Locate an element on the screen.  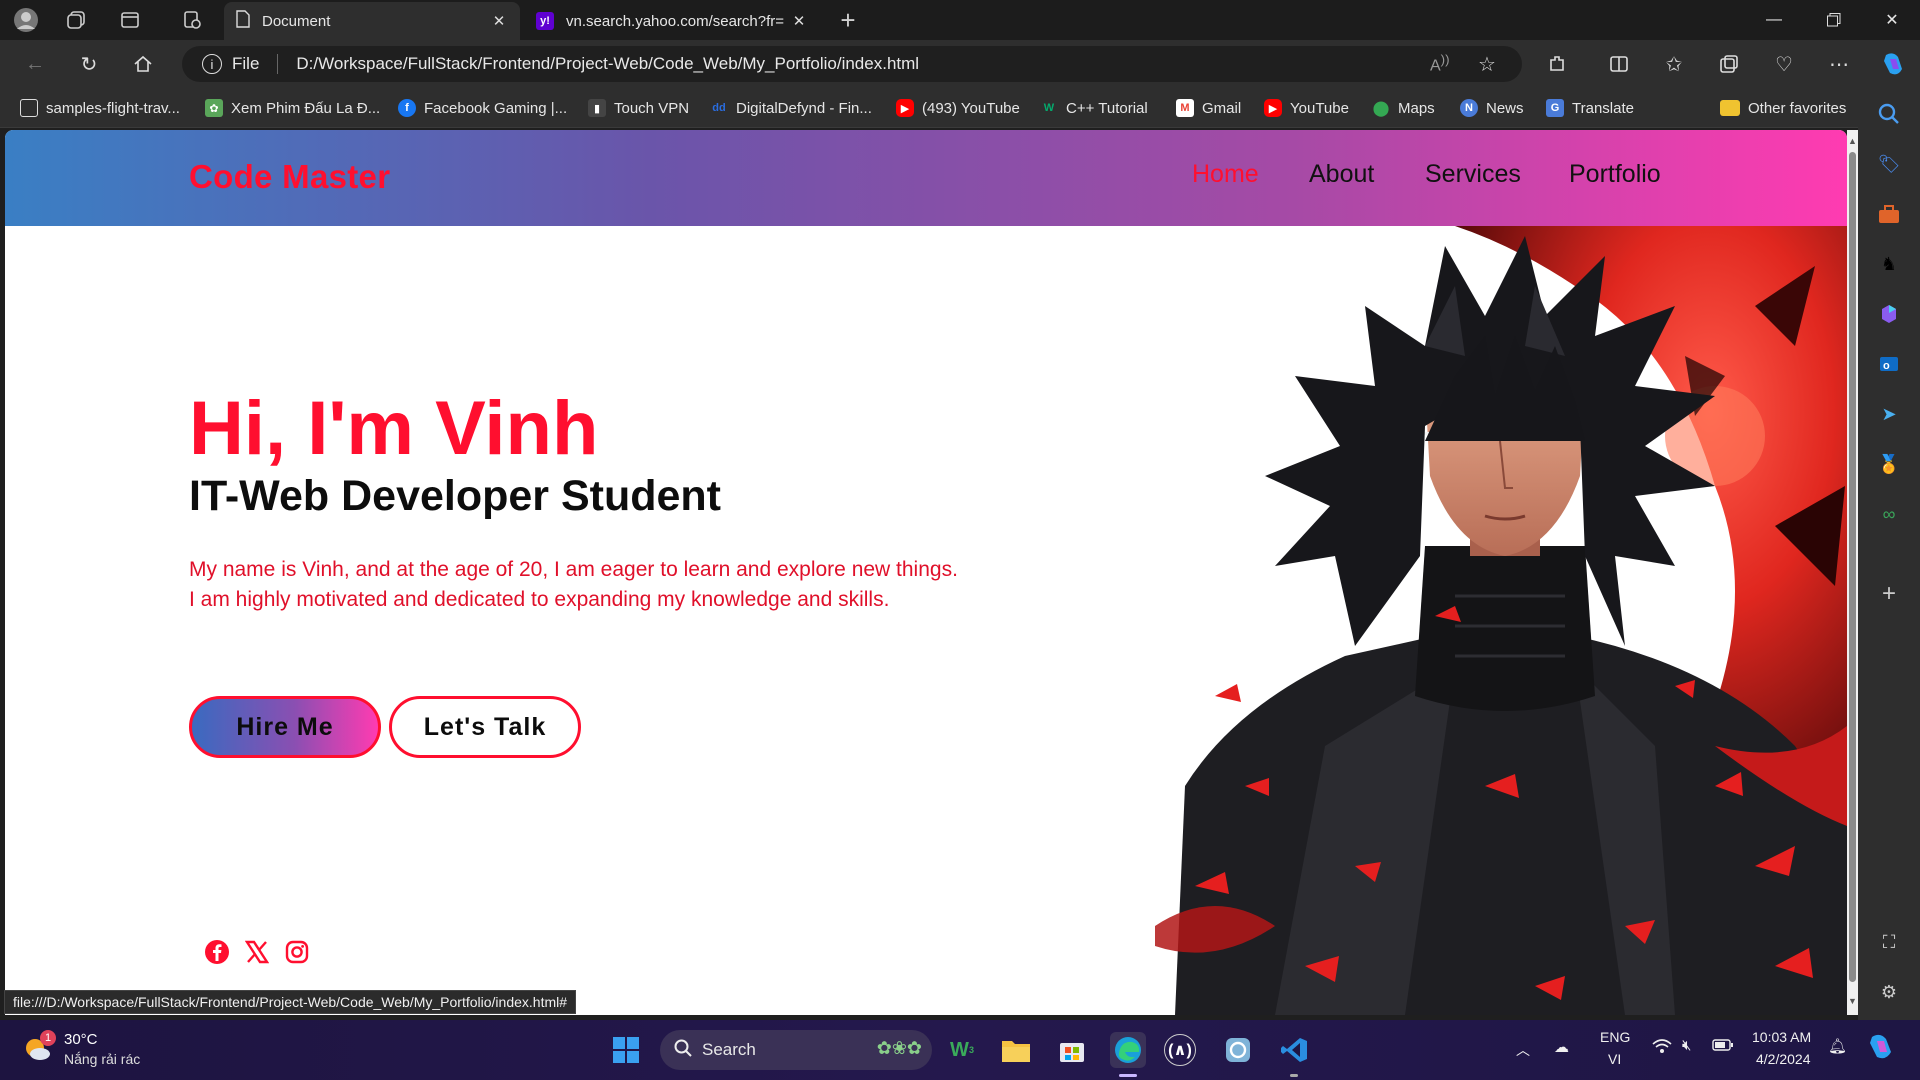
nav-portfolio: Portfolio is located at coordinates (1615, 174).